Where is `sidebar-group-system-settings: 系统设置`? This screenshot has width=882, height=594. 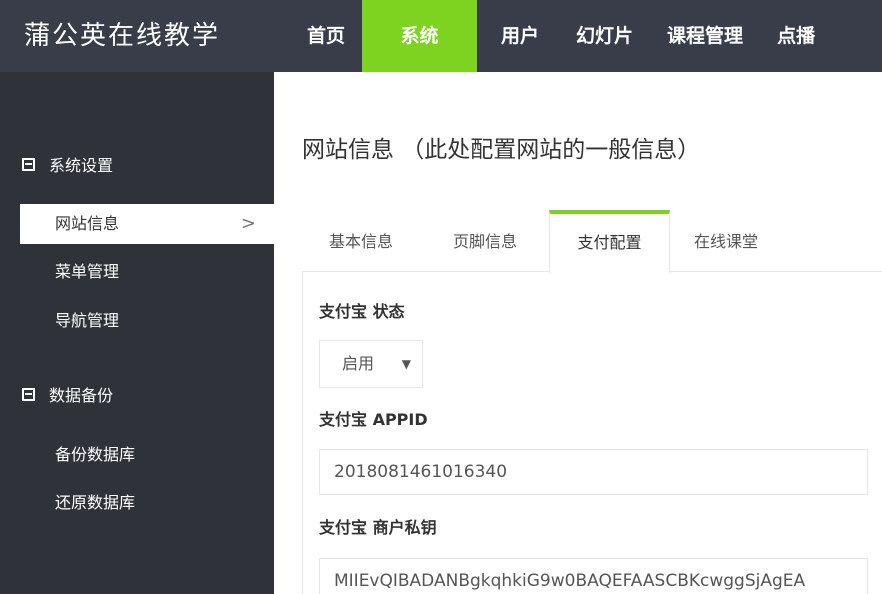 sidebar-group-system-settings: 系统设置 is located at coordinates (137, 164).